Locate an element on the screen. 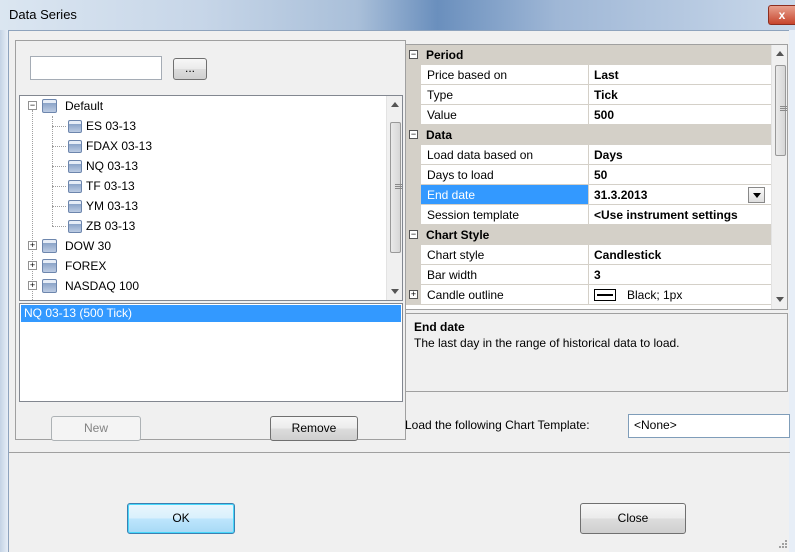  property-value: Candlestick is located at coordinates (680, 255).